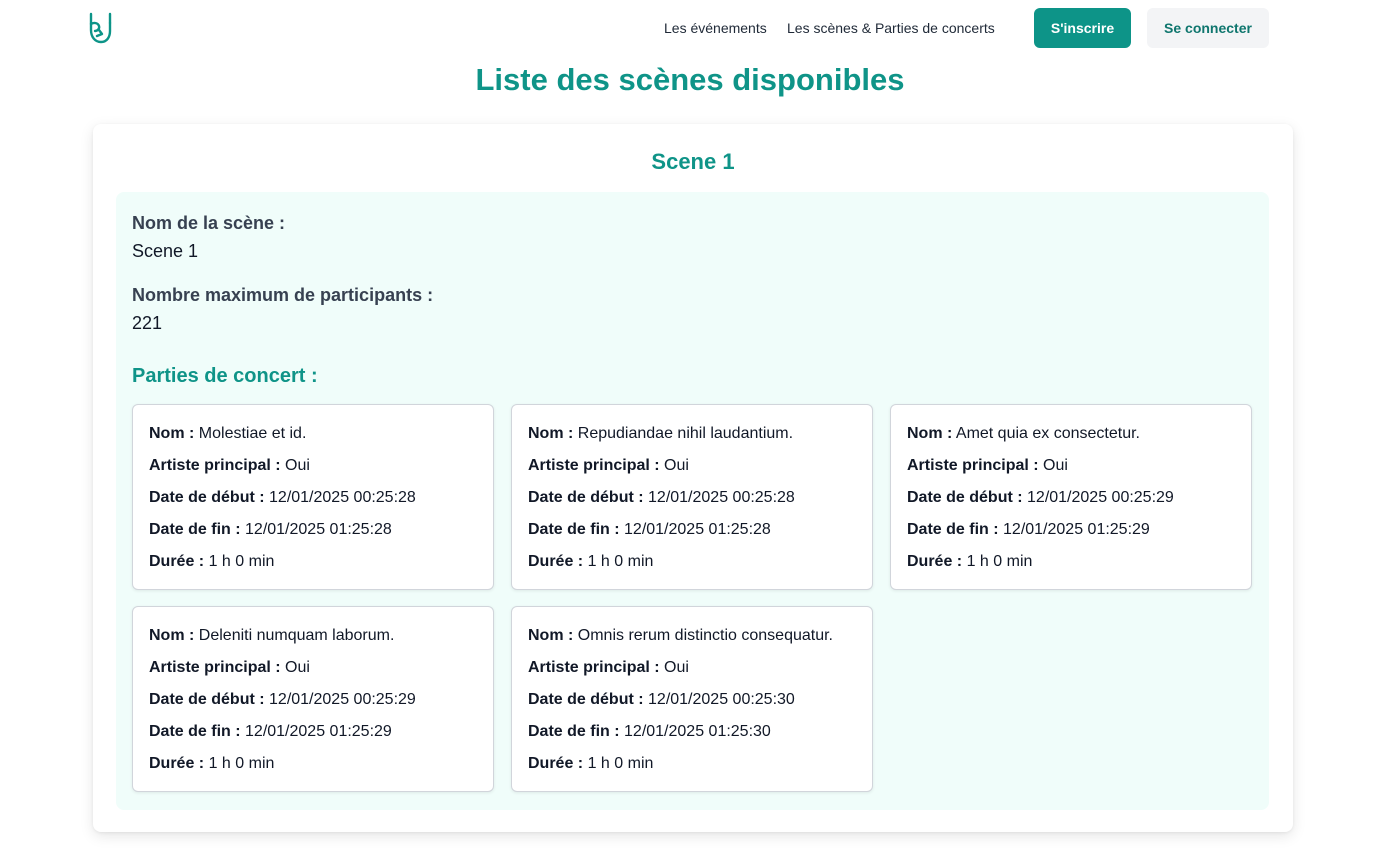  What do you see at coordinates (252, 433) in the screenshot?
I see `part-name-value: Molestiae et id.` at bounding box center [252, 433].